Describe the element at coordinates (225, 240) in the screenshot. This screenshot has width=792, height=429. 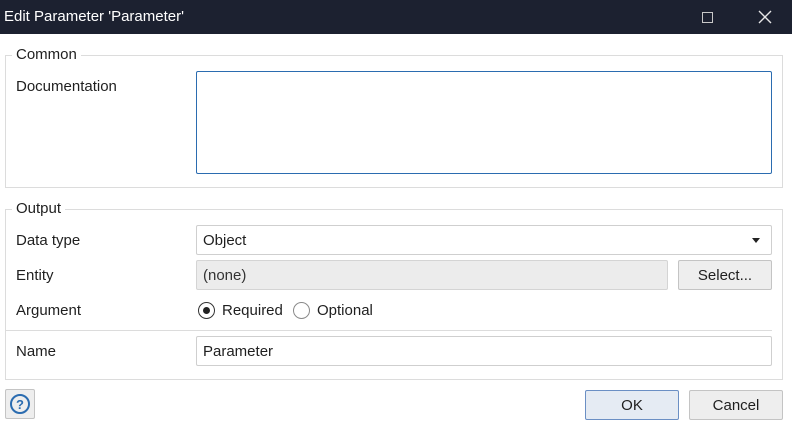
I see `data-type-value: Object` at that location.